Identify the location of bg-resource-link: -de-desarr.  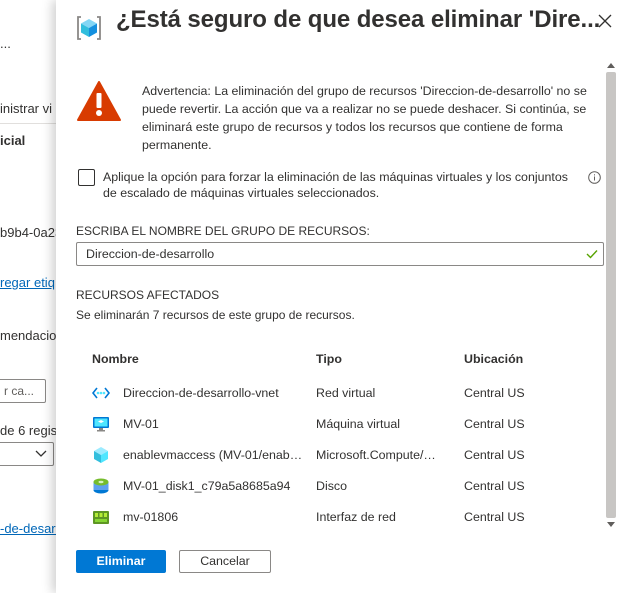
(30, 528).